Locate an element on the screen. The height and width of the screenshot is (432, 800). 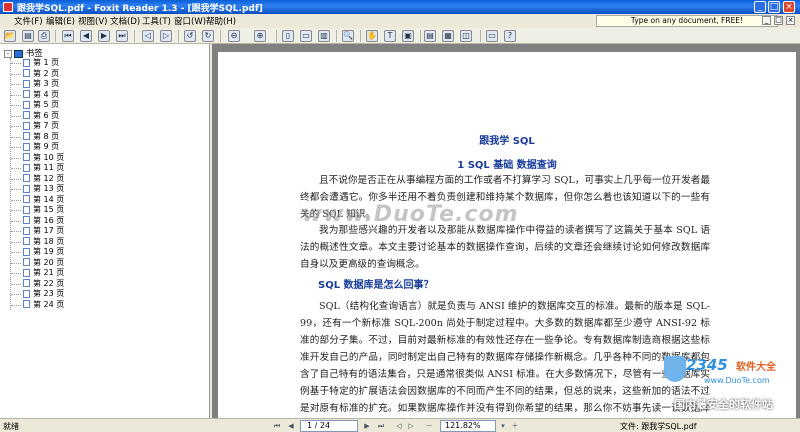
last-page-button: ⏭ is located at coordinates (381, 426).